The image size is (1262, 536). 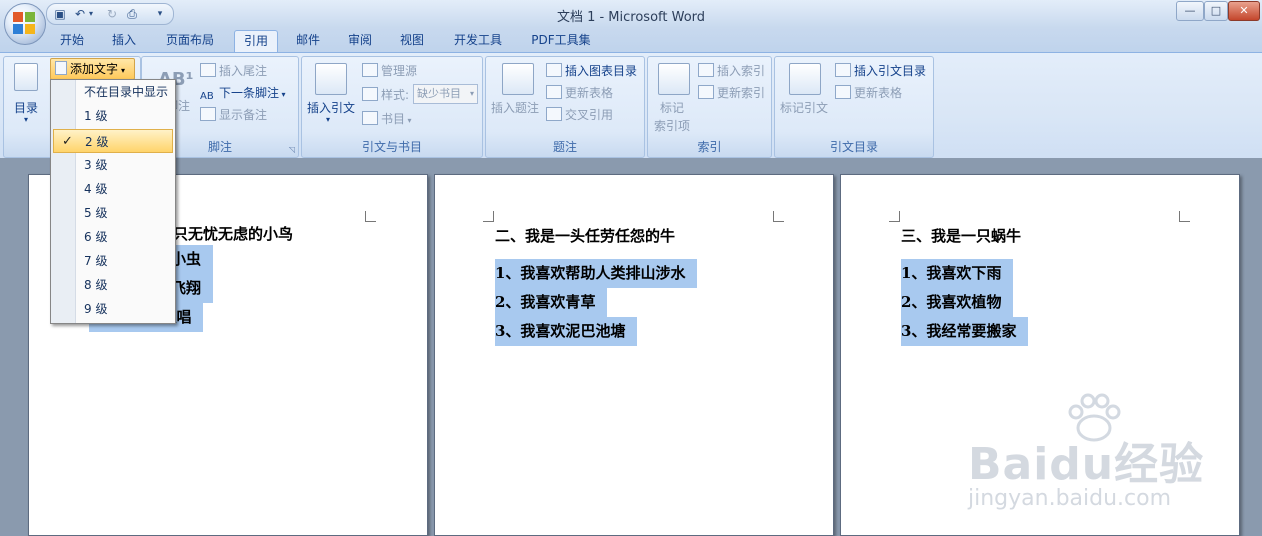 What do you see at coordinates (113, 237) in the screenshot?
I see `menu-item-level-6: 6 级` at bounding box center [113, 237].